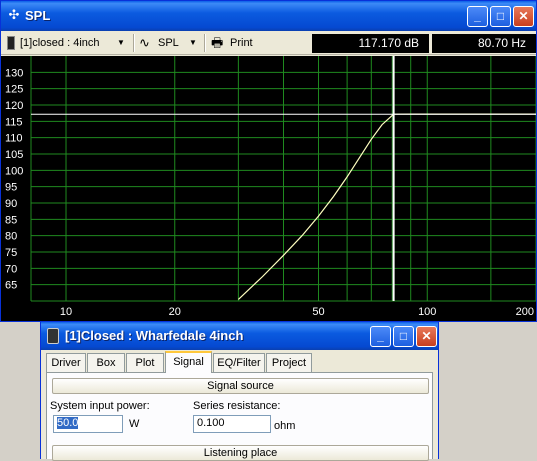 The height and width of the screenshot is (461, 537). Describe the element at coordinates (217, 42) in the screenshot. I see `printer-icon: 🖶` at that location.